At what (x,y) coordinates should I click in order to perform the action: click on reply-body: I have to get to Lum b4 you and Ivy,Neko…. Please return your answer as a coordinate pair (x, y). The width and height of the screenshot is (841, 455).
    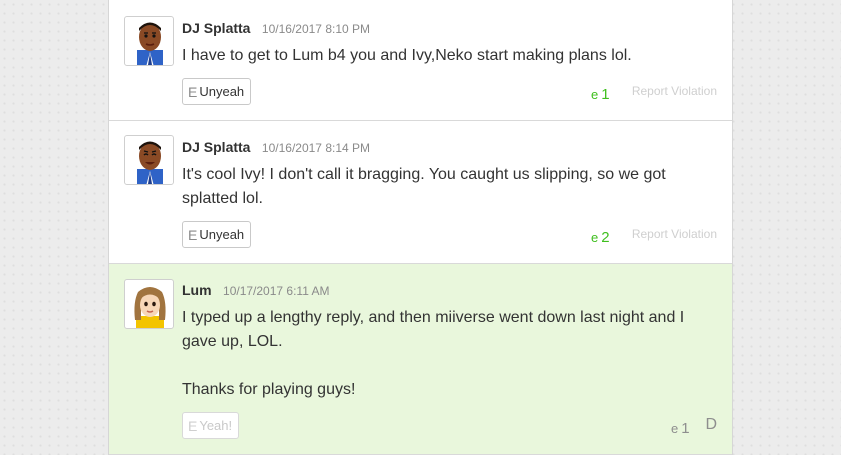
    Looking at the image, I should click on (442, 56).